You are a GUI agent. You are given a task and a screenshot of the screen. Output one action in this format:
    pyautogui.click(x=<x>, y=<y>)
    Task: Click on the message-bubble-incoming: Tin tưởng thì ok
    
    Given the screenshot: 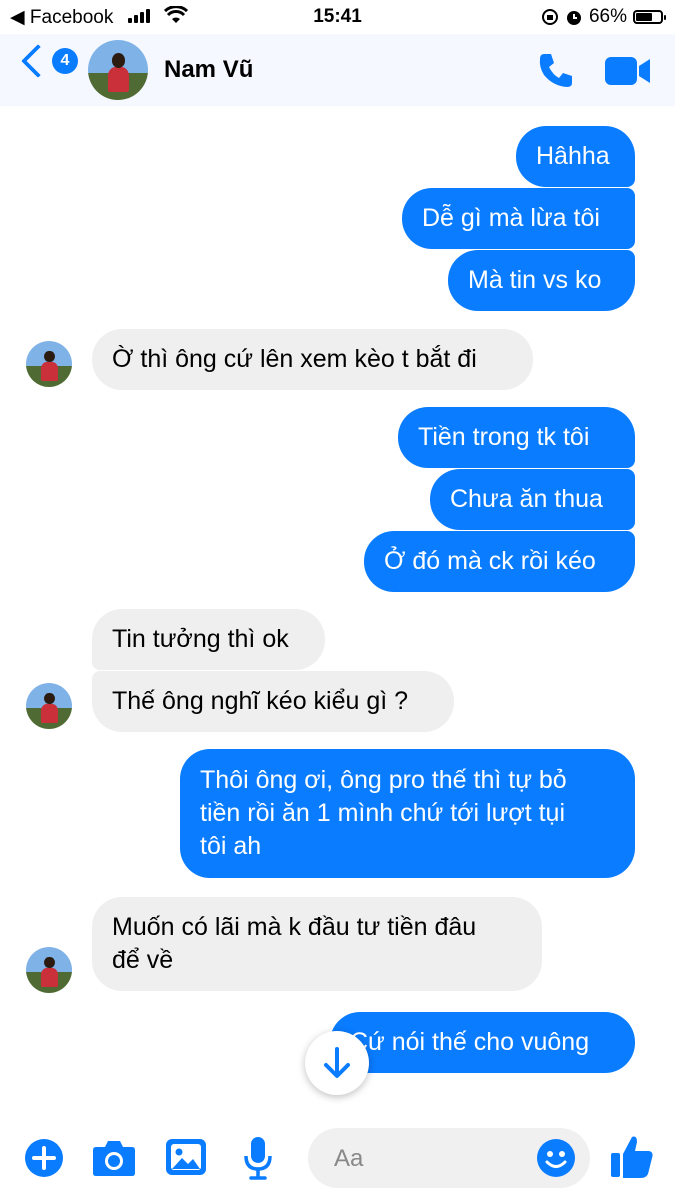 What is the action you would take?
    pyautogui.click(x=208, y=639)
    